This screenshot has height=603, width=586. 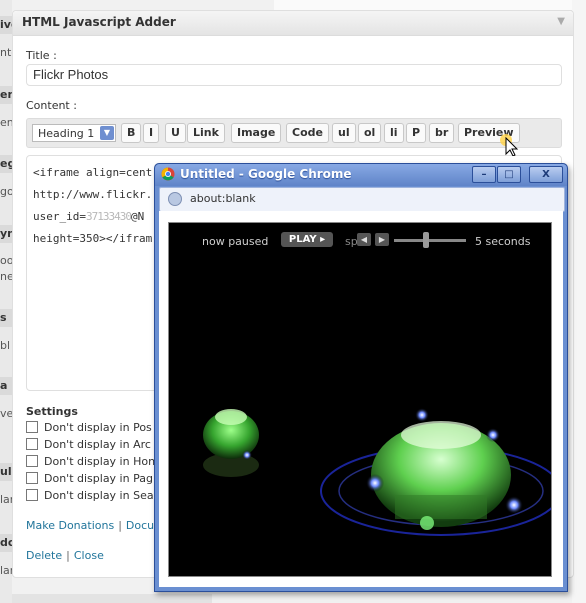 What do you see at coordinates (99, 495) in the screenshot?
I see `option-label: Don't display in Sea` at bounding box center [99, 495].